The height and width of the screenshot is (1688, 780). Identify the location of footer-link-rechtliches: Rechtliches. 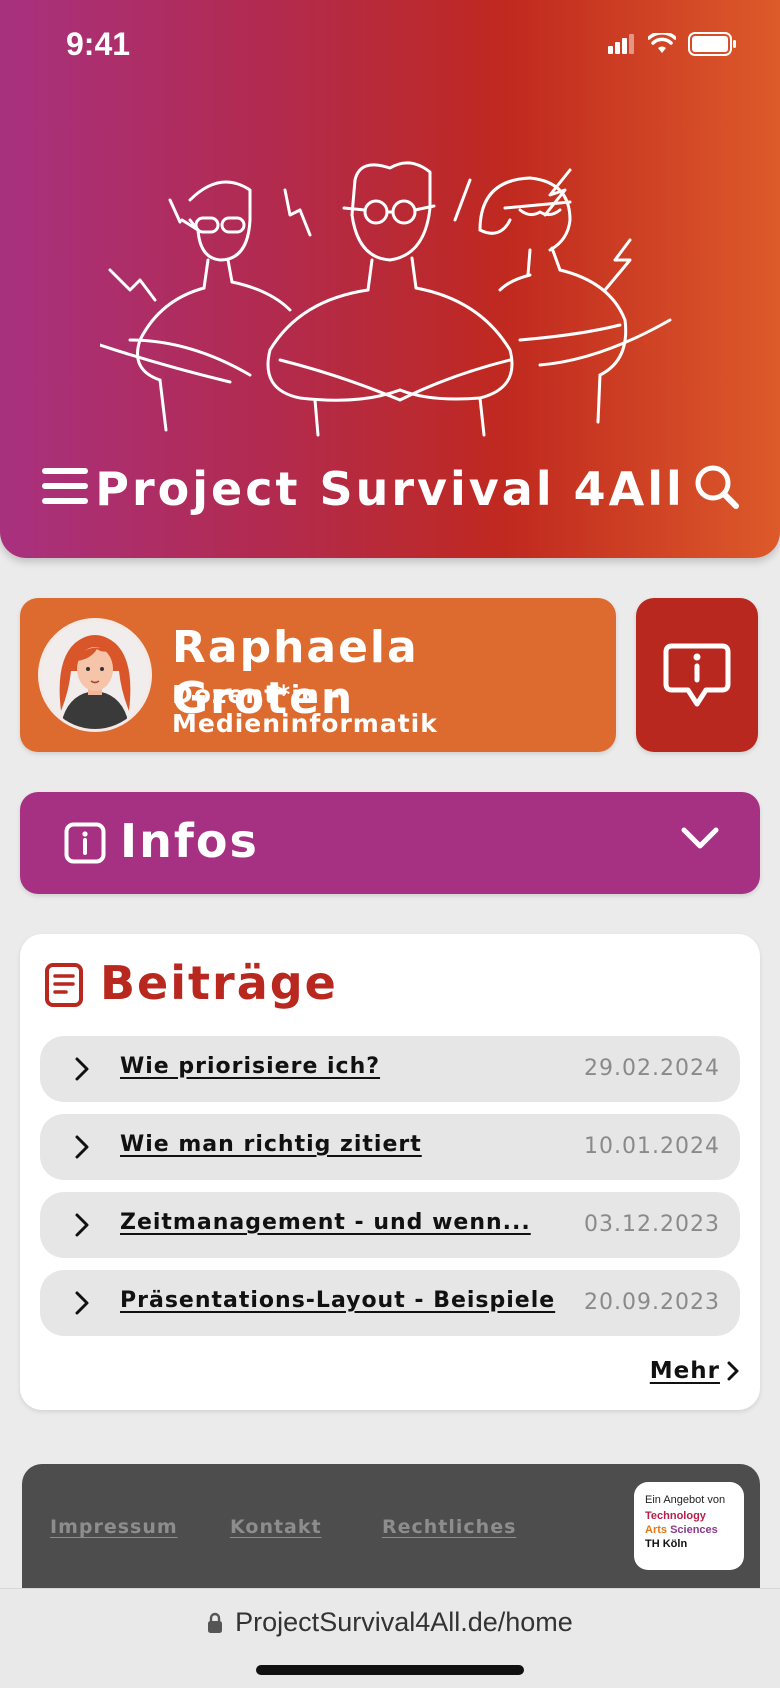
(449, 1527).